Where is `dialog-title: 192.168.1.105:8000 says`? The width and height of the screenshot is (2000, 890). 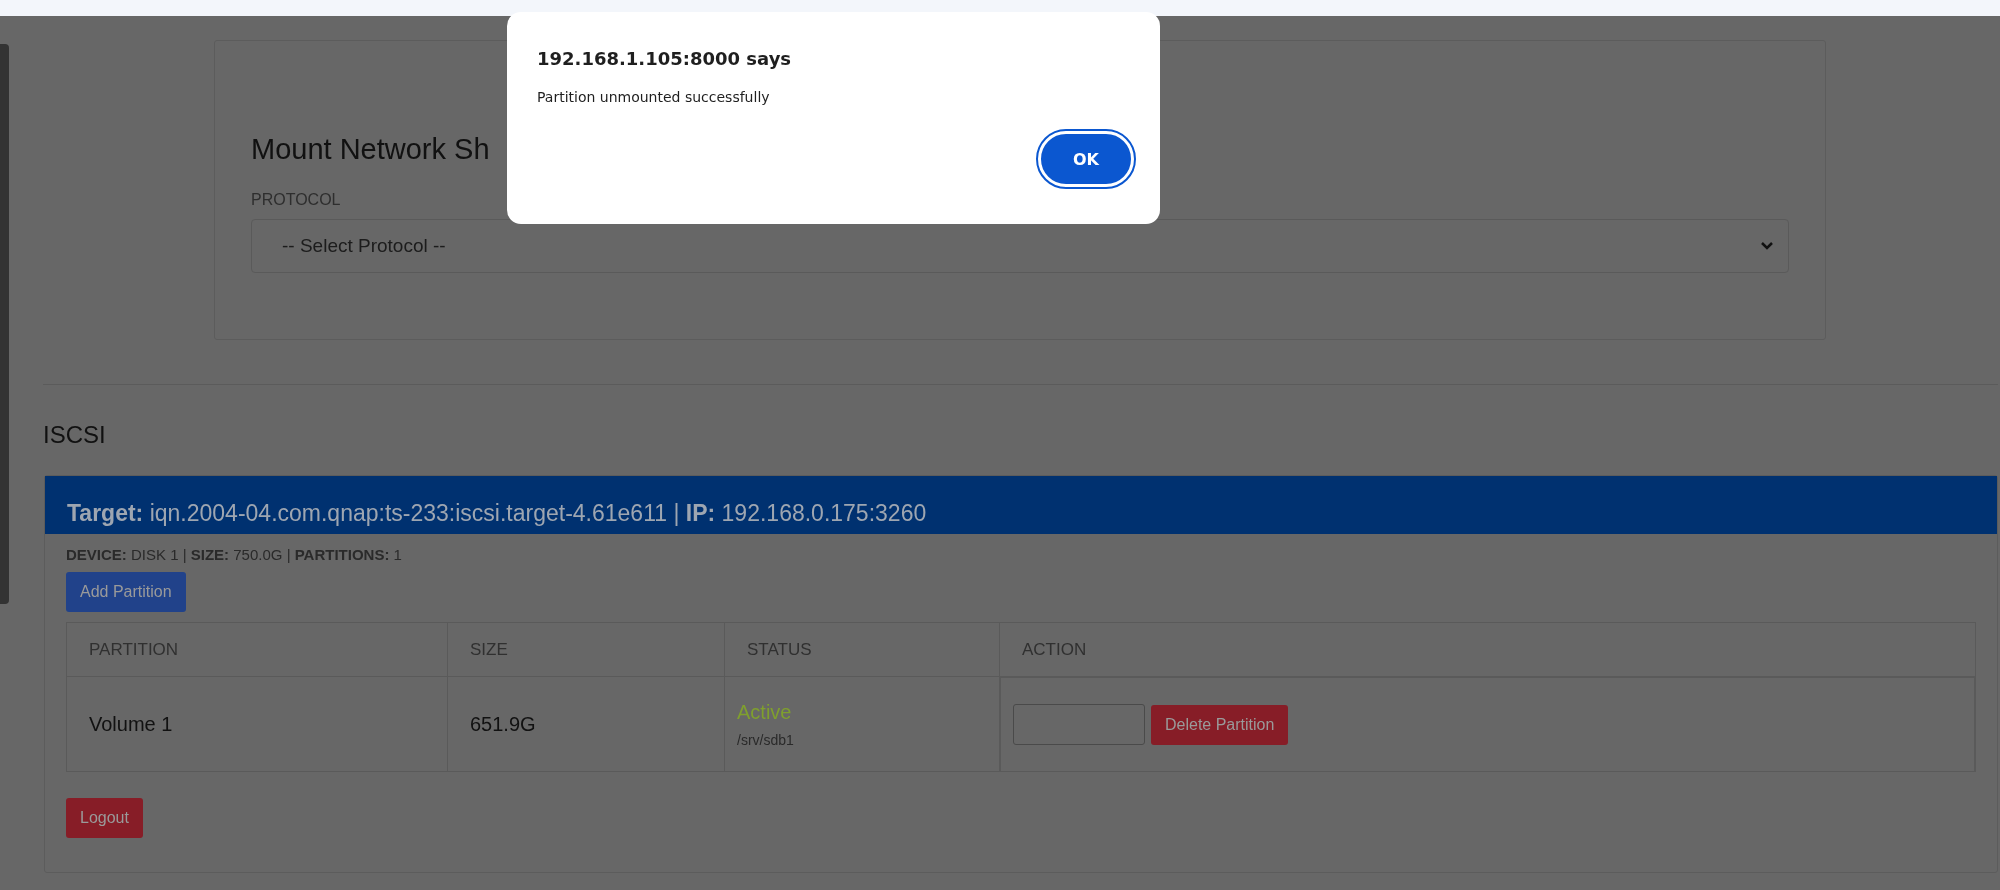 dialog-title: 192.168.1.105:8000 says is located at coordinates (665, 58).